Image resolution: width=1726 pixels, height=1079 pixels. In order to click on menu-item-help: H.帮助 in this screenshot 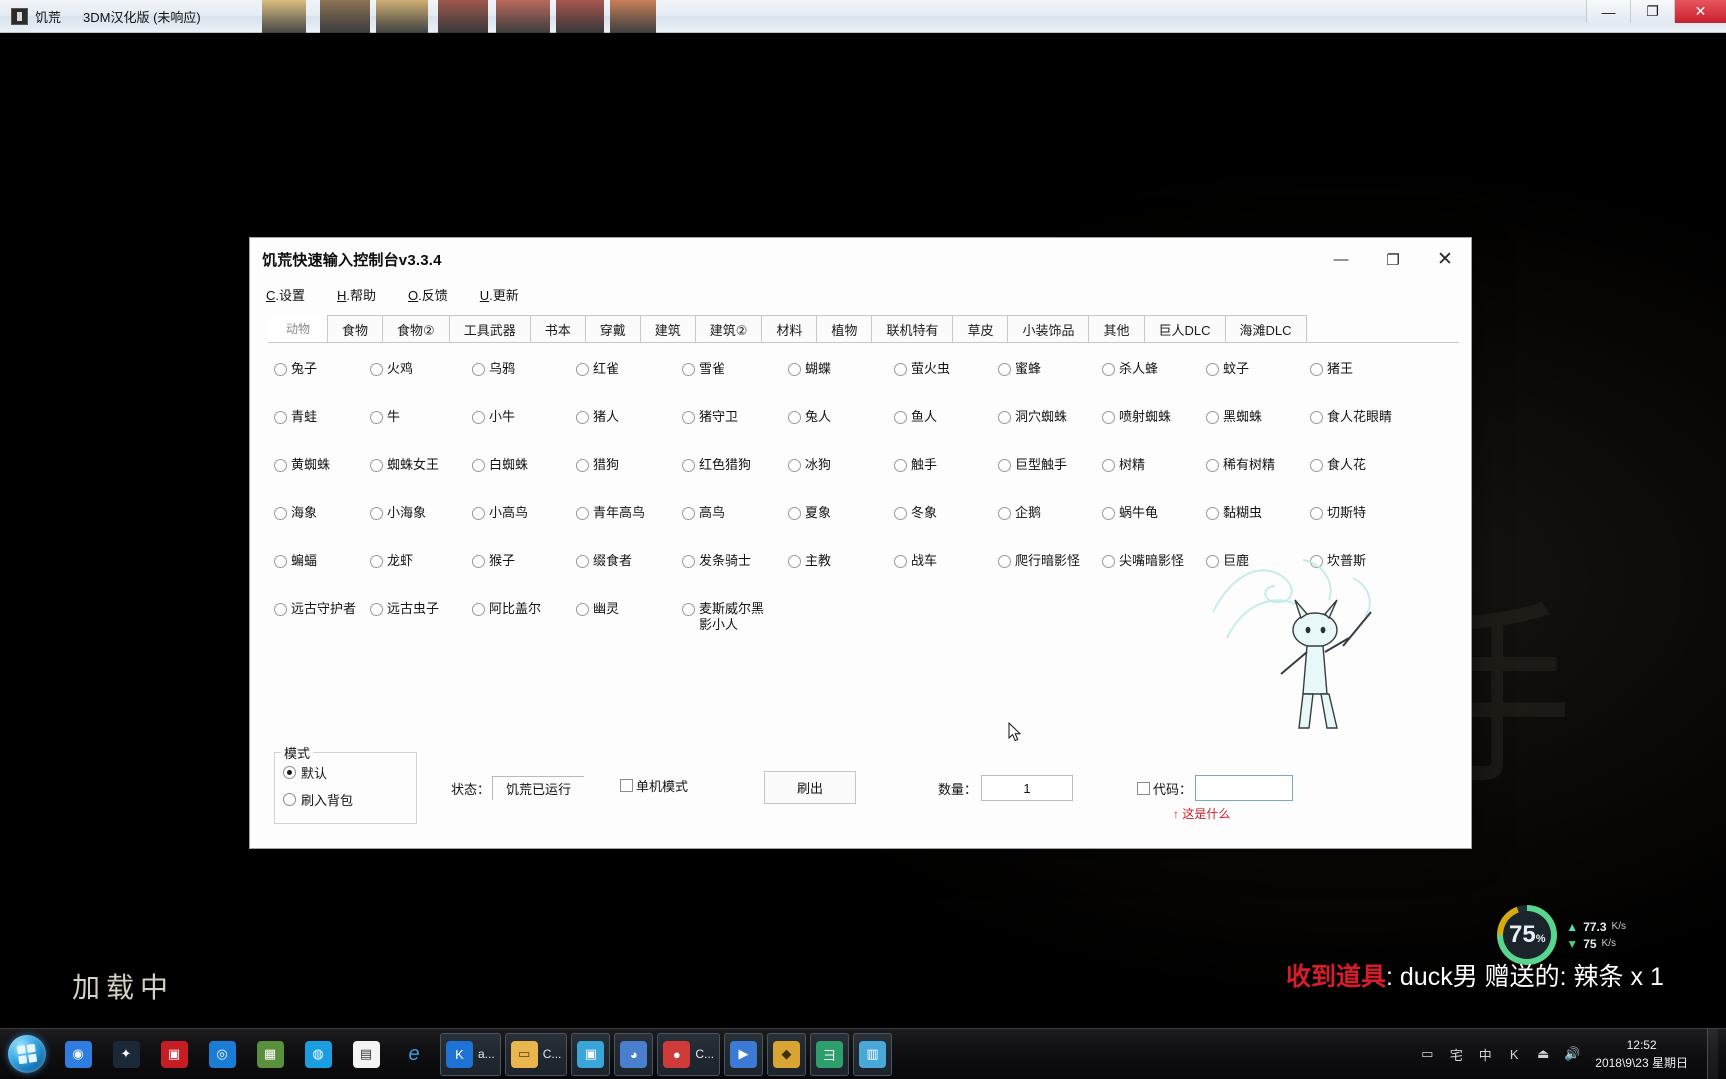, I will do `click(356, 294)`.